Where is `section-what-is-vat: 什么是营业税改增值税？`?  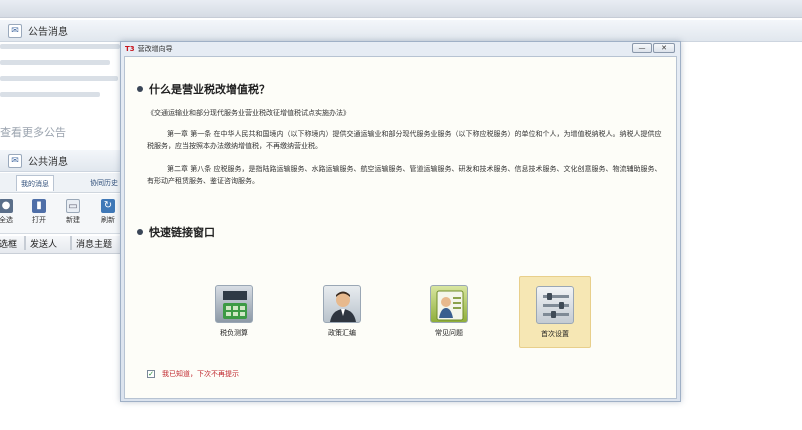
section-what-is-vat: 什么是营业税改增值税？ is located at coordinates (203, 89).